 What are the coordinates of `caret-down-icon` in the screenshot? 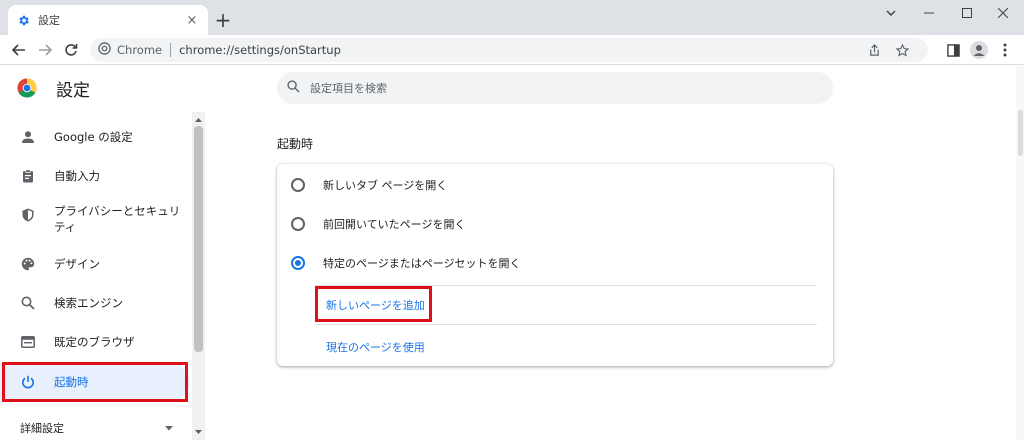 It's located at (169, 427).